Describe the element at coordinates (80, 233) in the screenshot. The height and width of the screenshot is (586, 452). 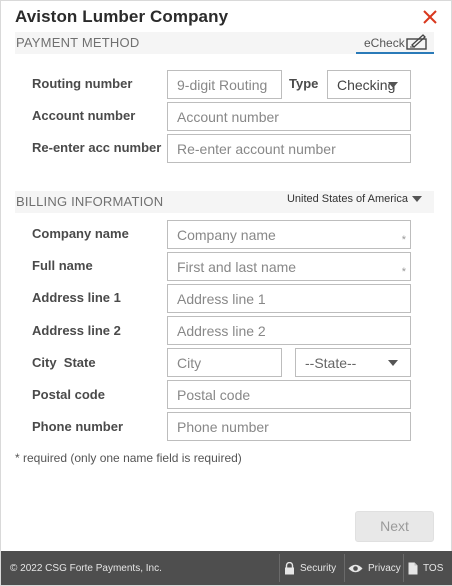
I see `company-name-label: Company name` at that location.